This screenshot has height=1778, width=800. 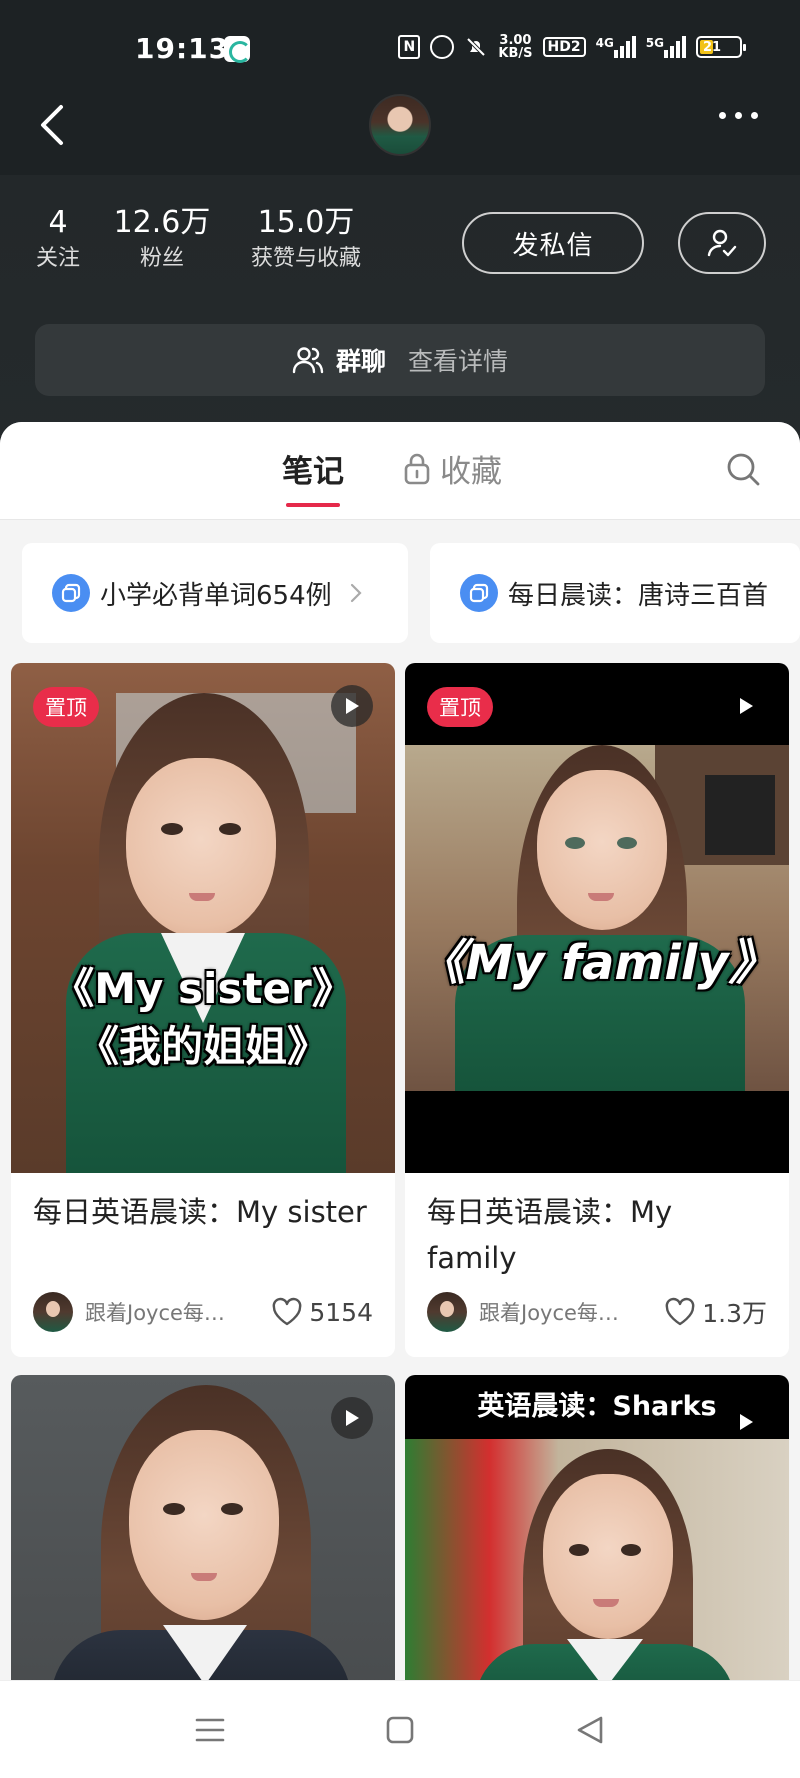 I want to click on hd-icon: HD2, so click(x=564, y=47).